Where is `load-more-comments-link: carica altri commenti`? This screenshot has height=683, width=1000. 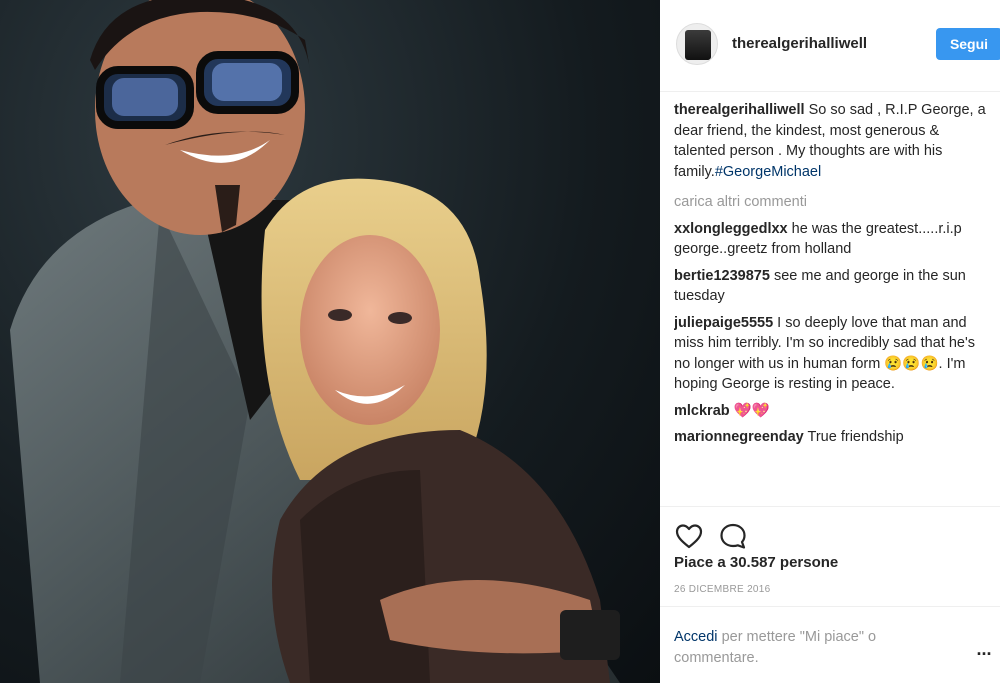 load-more-comments-link: carica altri commenti is located at coordinates (833, 202).